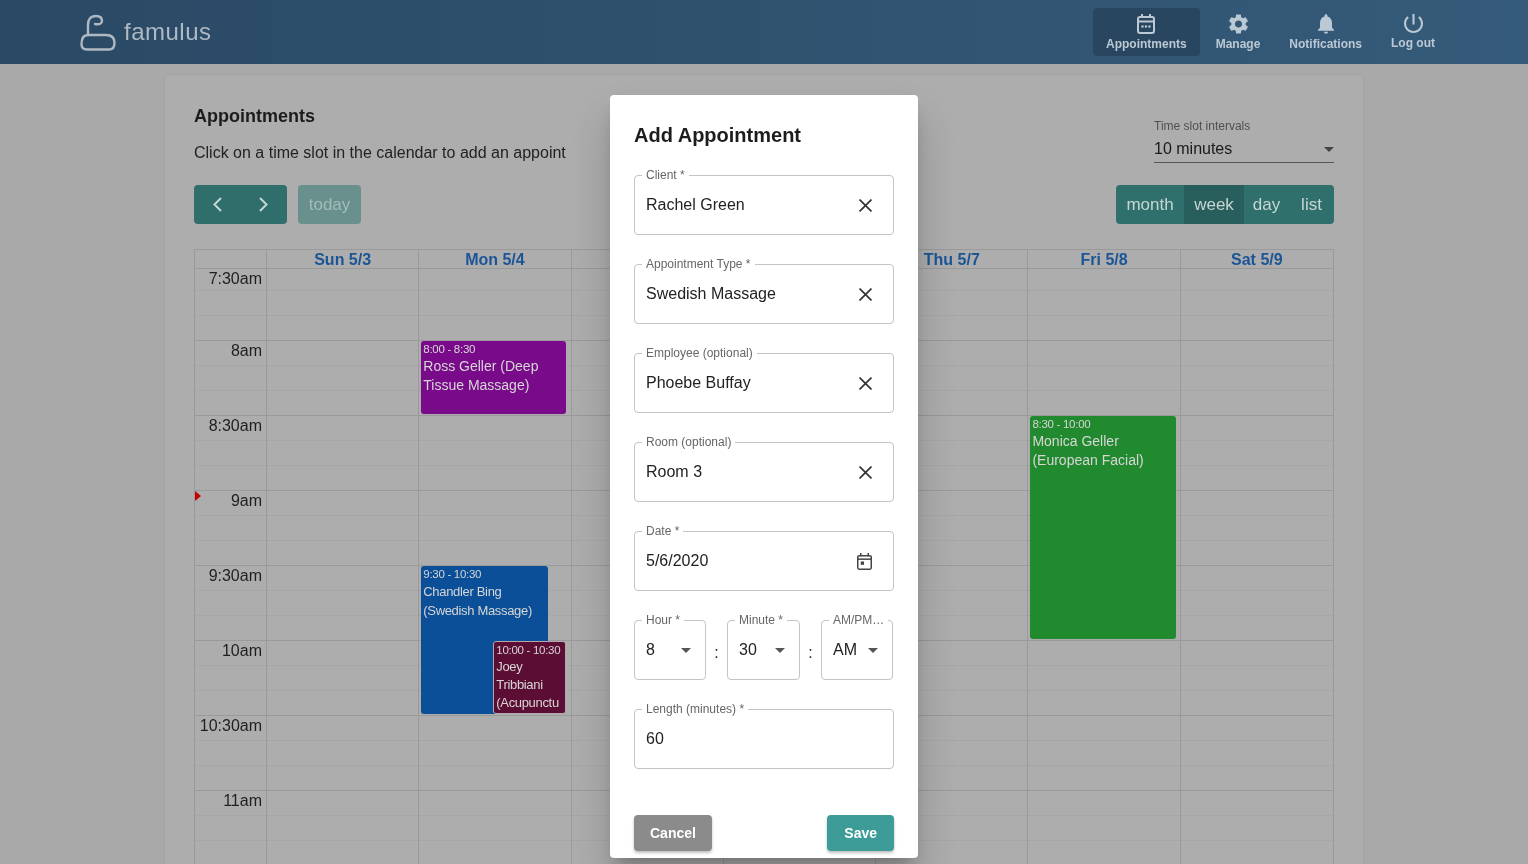 This screenshot has width=1528, height=864. Describe the element at coordinates (761, 620) in the screenshot. I see `field-label: Minute *` at that location.